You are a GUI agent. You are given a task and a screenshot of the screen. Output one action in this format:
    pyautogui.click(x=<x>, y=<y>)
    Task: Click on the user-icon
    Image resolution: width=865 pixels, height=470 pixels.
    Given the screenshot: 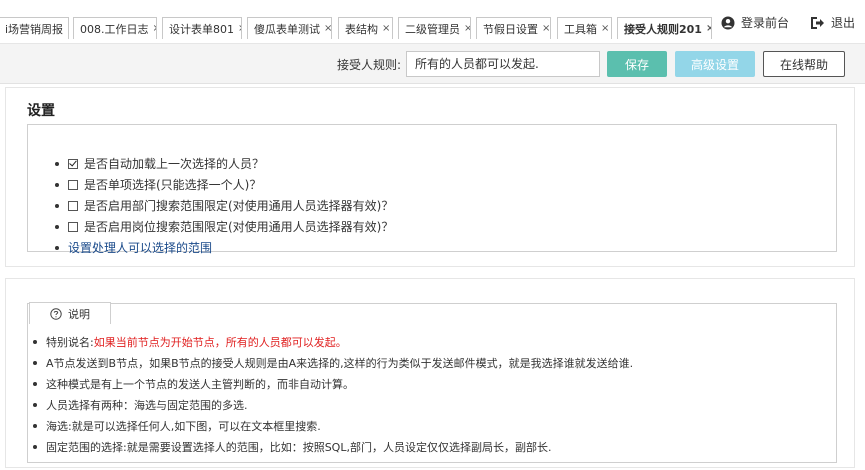 What is the action you would take?
    pyautogui.click(x=728, y=22)
    